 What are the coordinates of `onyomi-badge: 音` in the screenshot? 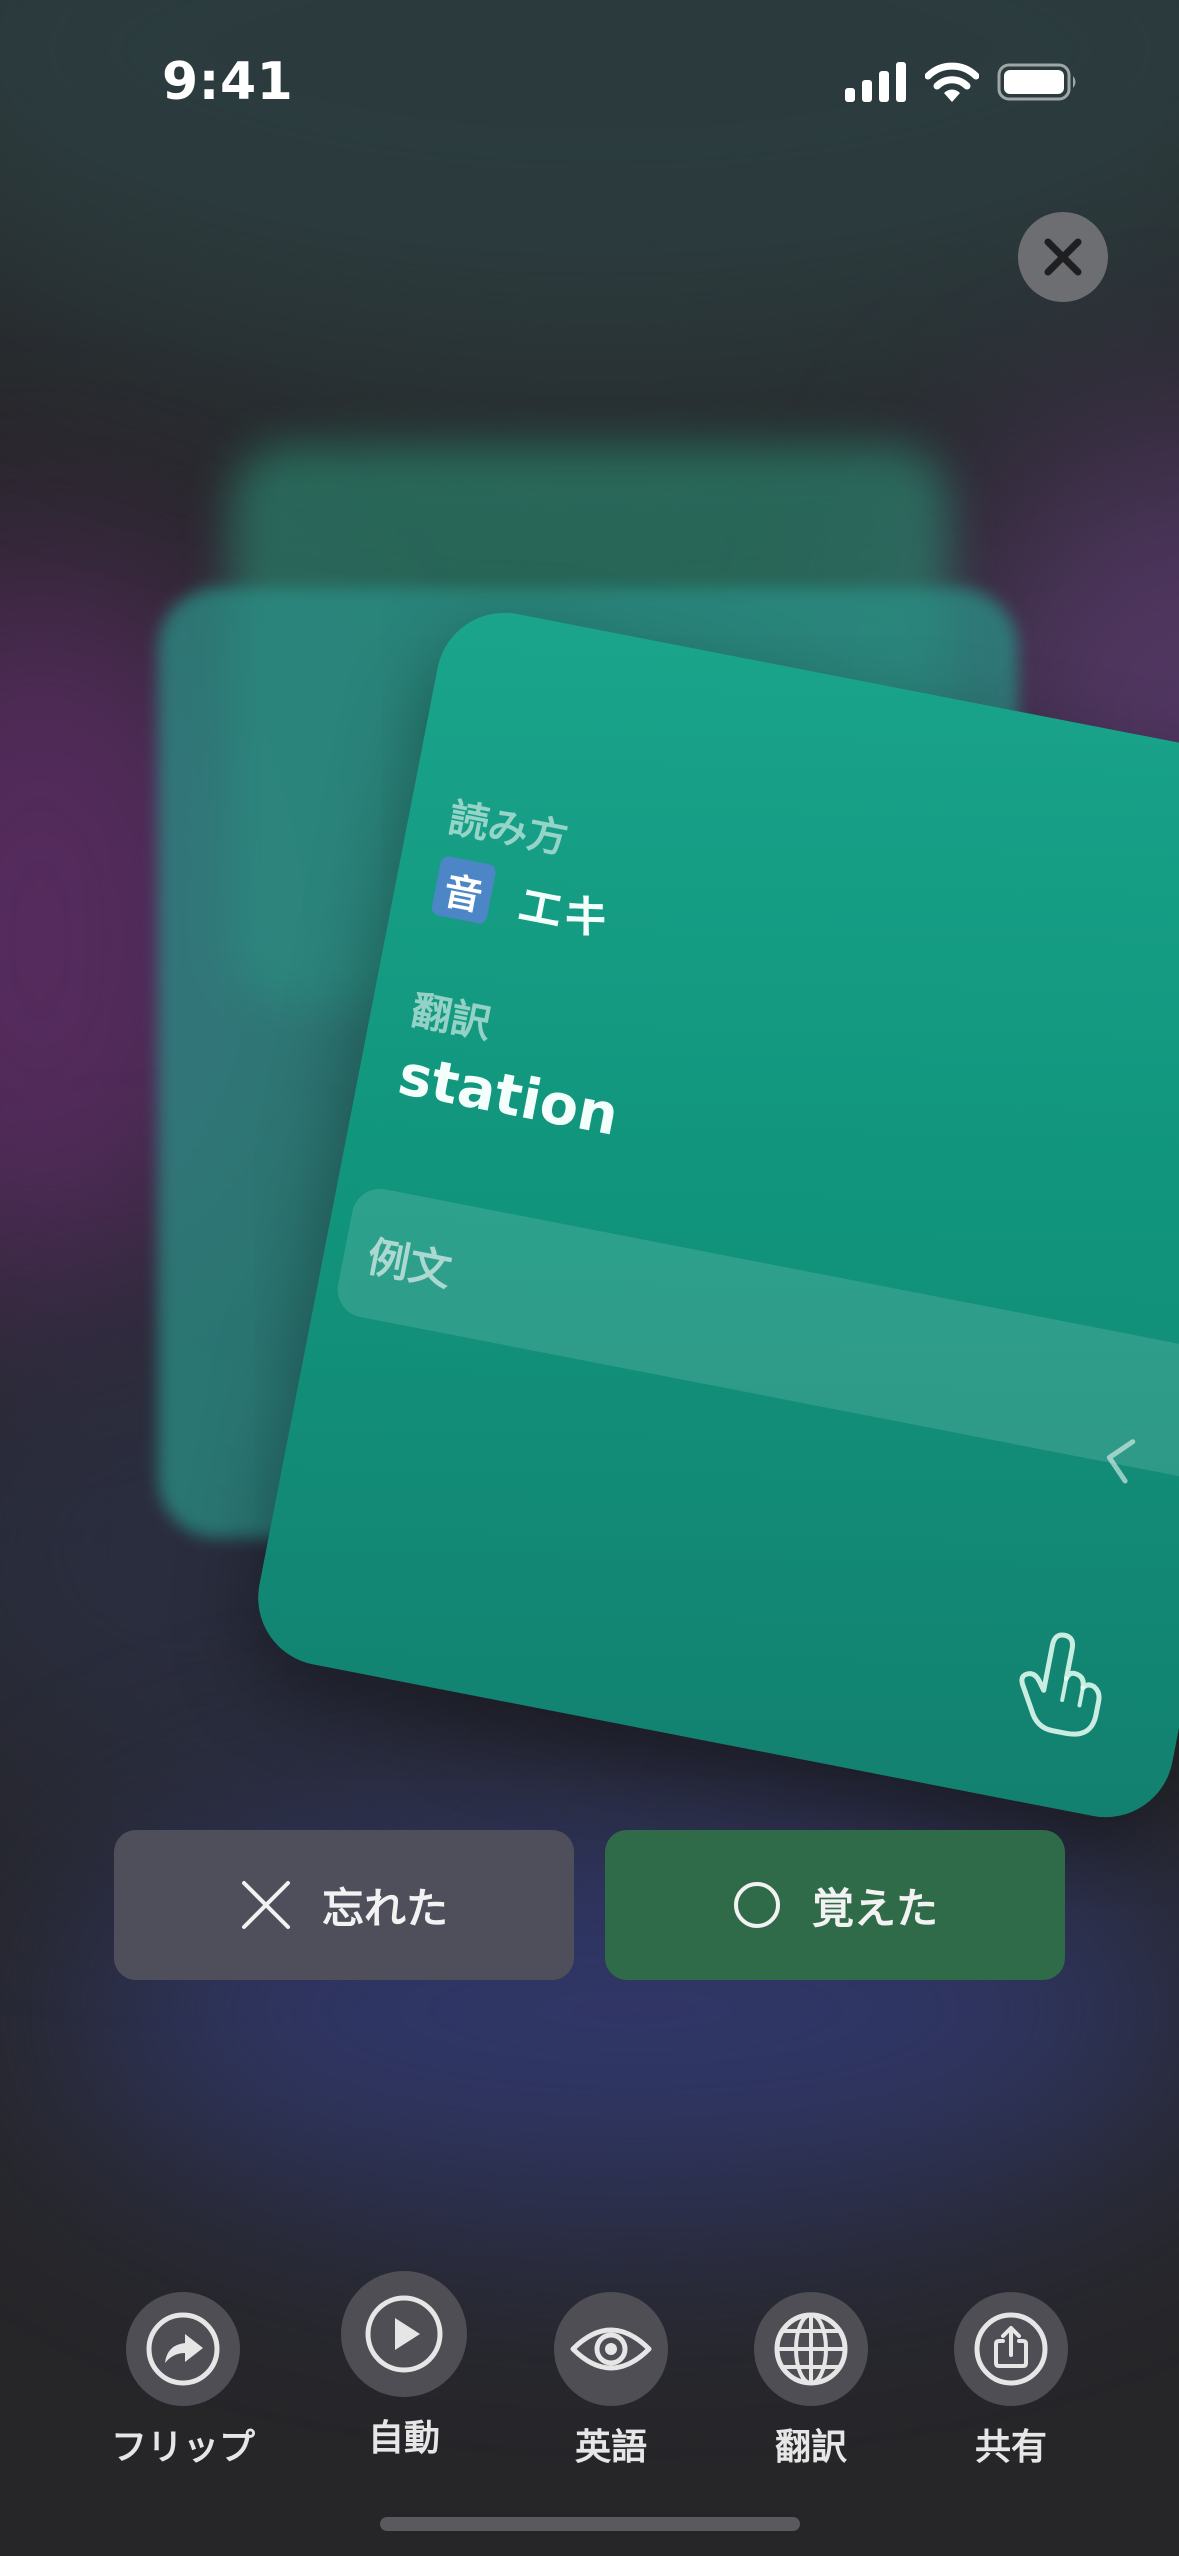 It's located at (463, 890).